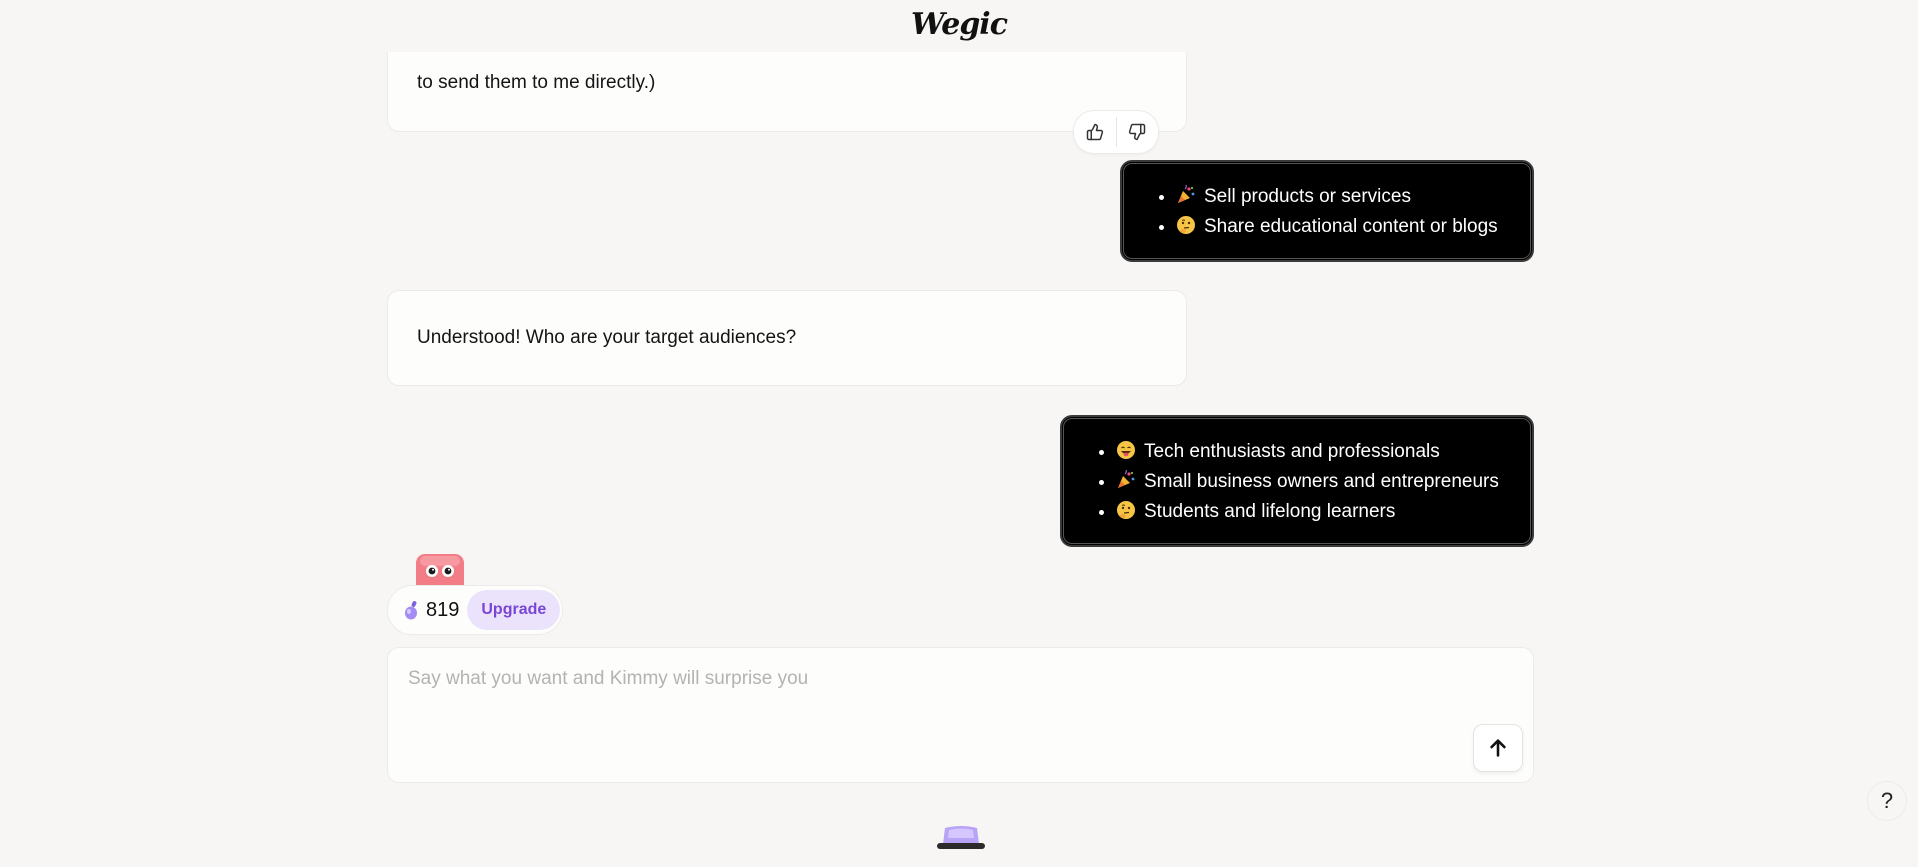 This screenshot has width=1918, height=867. I want to click on thumbs-up-button, so click(1095, 132).